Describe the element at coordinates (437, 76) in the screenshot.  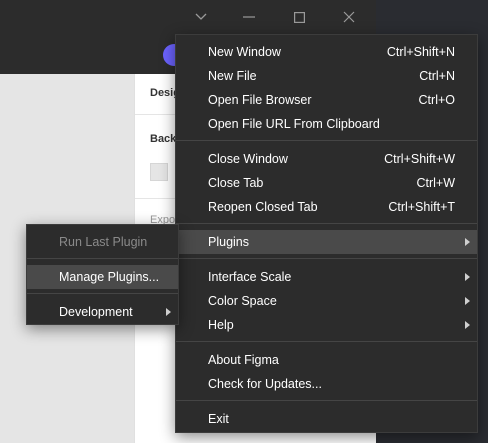
I see `menu-item-shortcut: Ctrl+N` at that location.